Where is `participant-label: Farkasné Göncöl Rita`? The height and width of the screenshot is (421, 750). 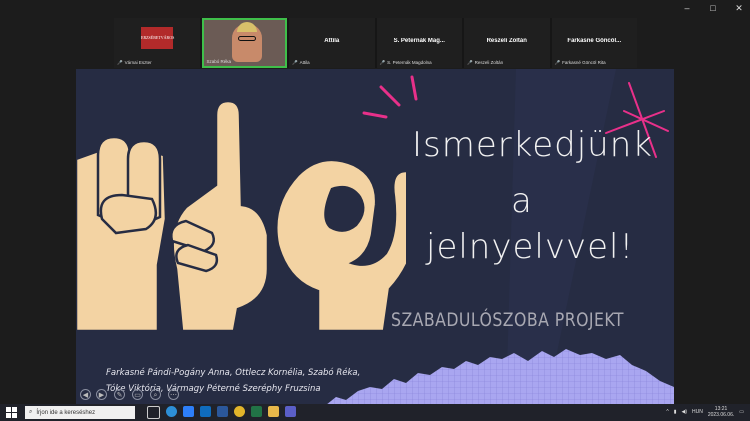
participant-label: Farkasné Göncöl Rita is located at coordinates (584, 62).